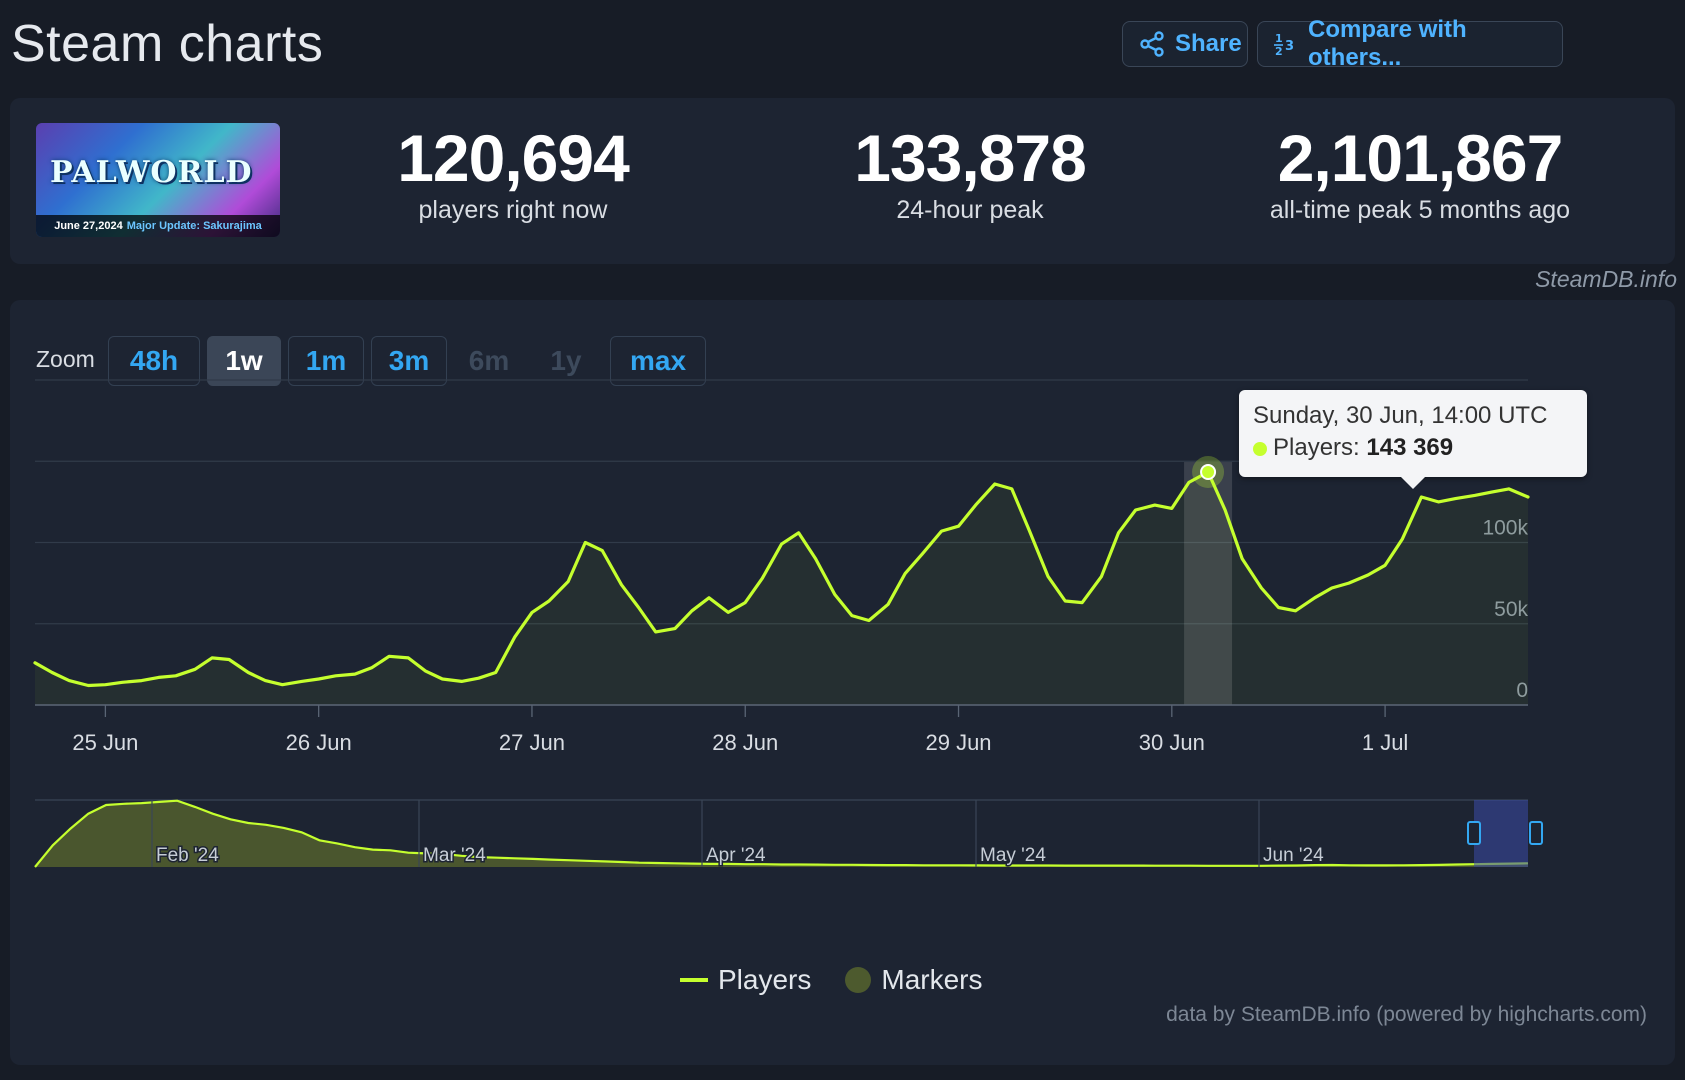  I want to click on navigator-selection, so click(1501, 833).